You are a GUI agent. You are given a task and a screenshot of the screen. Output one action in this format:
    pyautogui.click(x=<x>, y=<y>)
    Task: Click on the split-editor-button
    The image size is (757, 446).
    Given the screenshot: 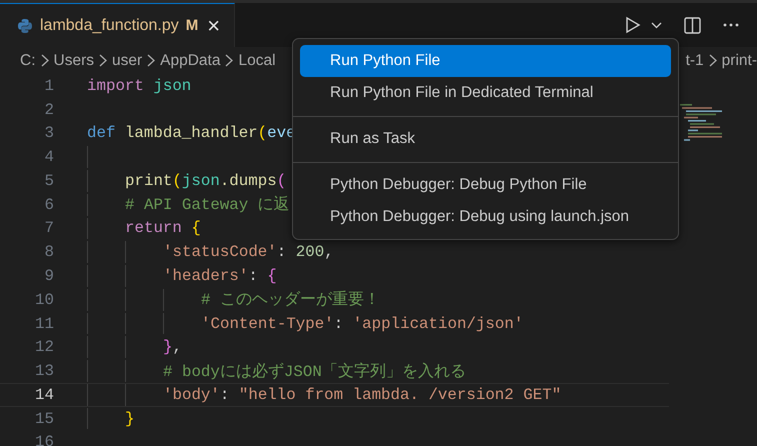 What is the action you would take?
    pyautogui.click(x=692, y=25)
    